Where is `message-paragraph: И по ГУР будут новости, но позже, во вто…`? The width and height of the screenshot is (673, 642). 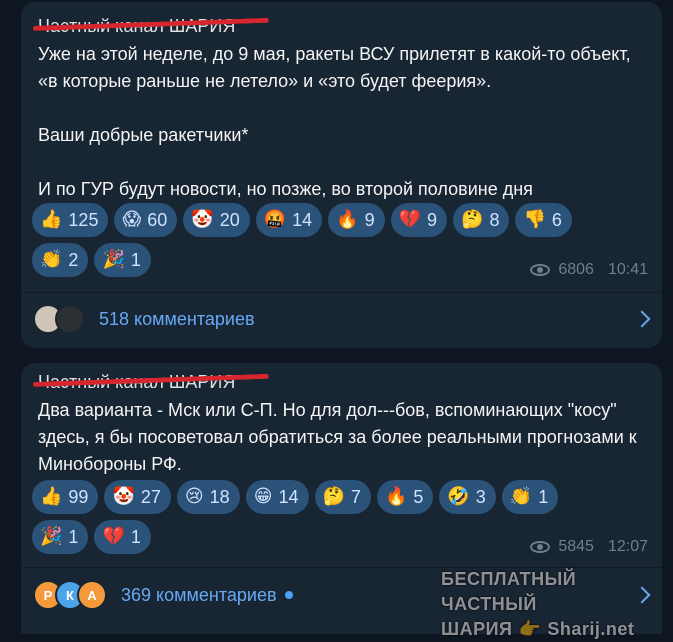 message-paragraph: И по ГУР будут новости, но позже, во вто… is located at coordinates (285, 189).